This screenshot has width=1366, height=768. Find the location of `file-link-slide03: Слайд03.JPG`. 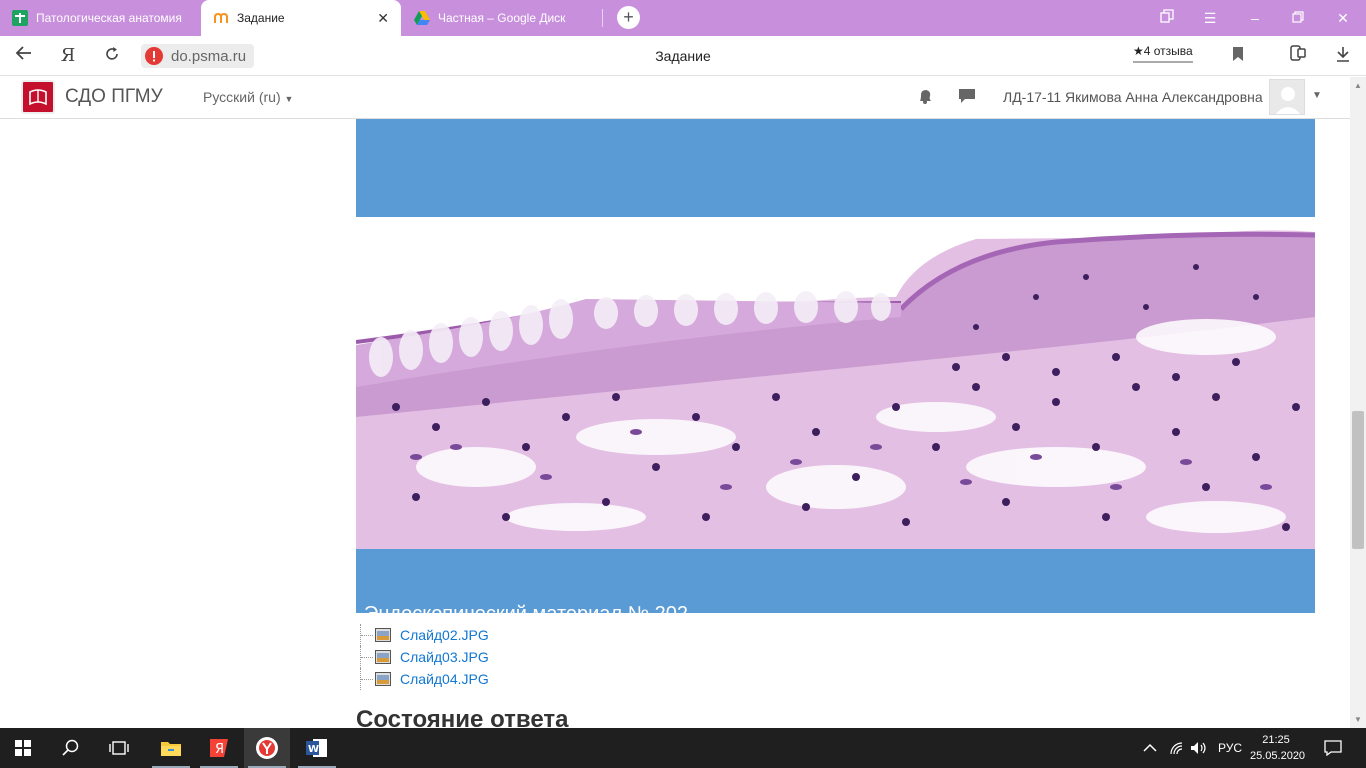

file-link-slide03: Слайд03.JPG is located at coordinates (424, 657).